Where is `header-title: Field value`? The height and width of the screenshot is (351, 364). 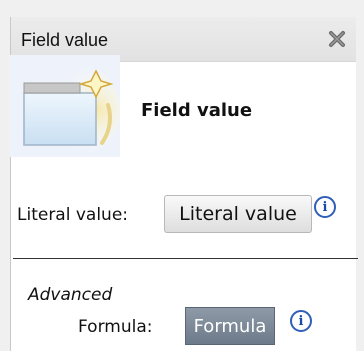
header-title: Field value is located at coordinates (197, 110).